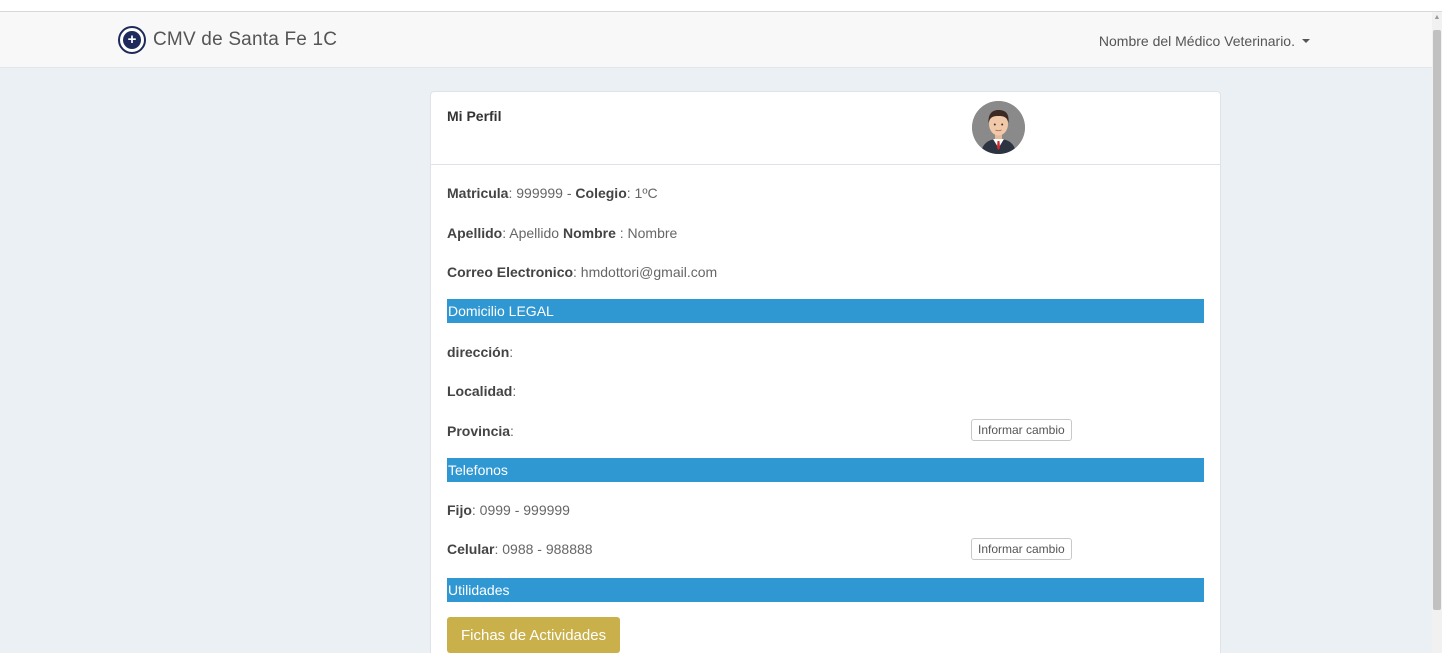 The width and height of the screenshot is (1442, 653). Describe the element at coordinates (471, 549) in the screenshot. I see `celular-label: Celular` at that location.